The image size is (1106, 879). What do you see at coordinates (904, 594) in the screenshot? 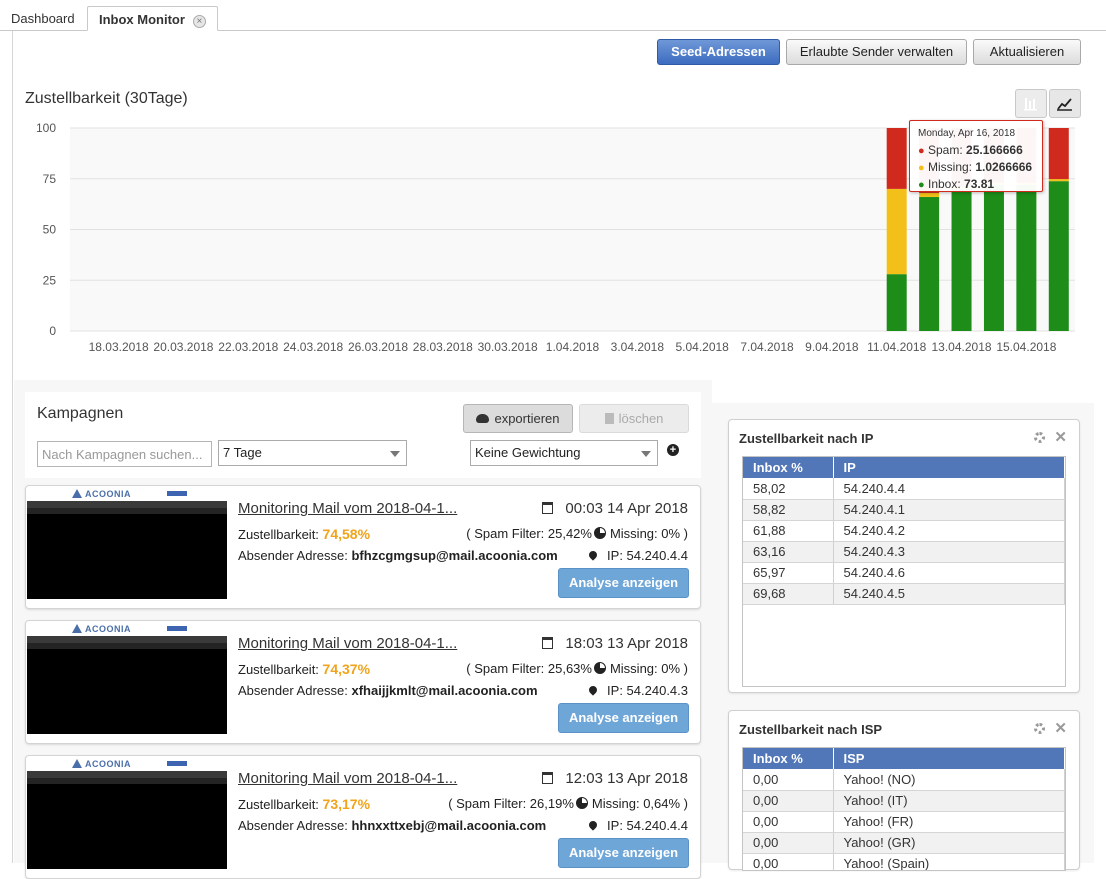
I see `table-row: 69,68 54.240.4.5` at bounding box center [904, 594].